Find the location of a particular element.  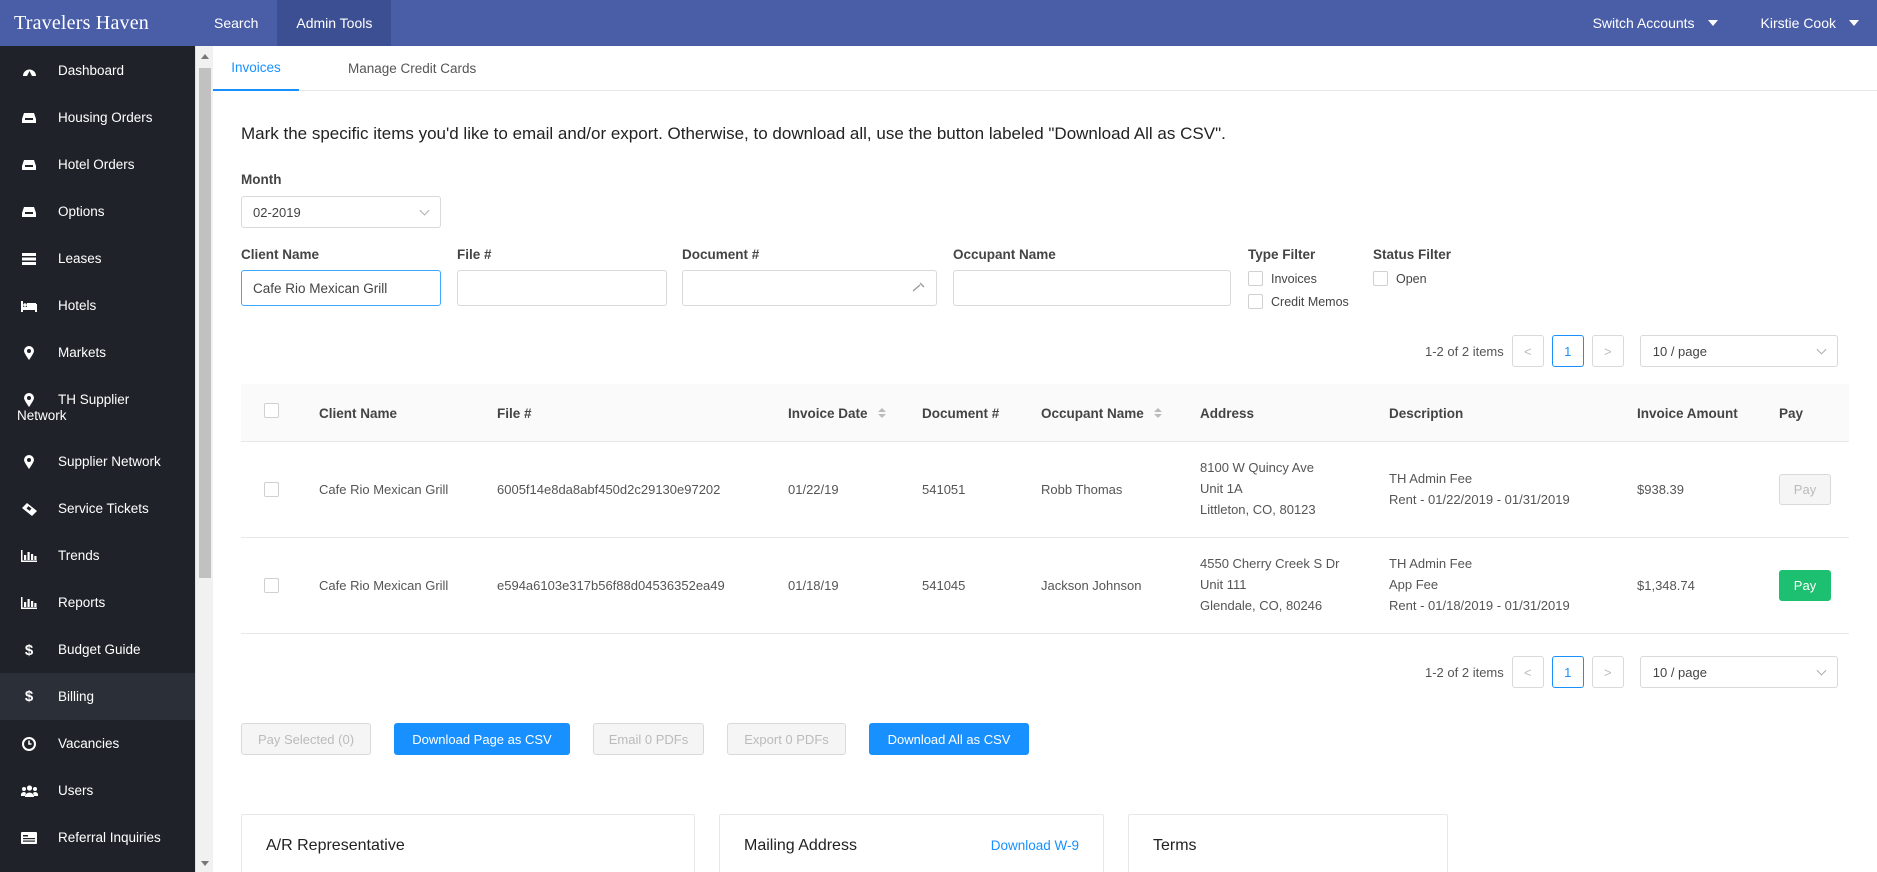

clock-icon is located at coordinates (29, 744).